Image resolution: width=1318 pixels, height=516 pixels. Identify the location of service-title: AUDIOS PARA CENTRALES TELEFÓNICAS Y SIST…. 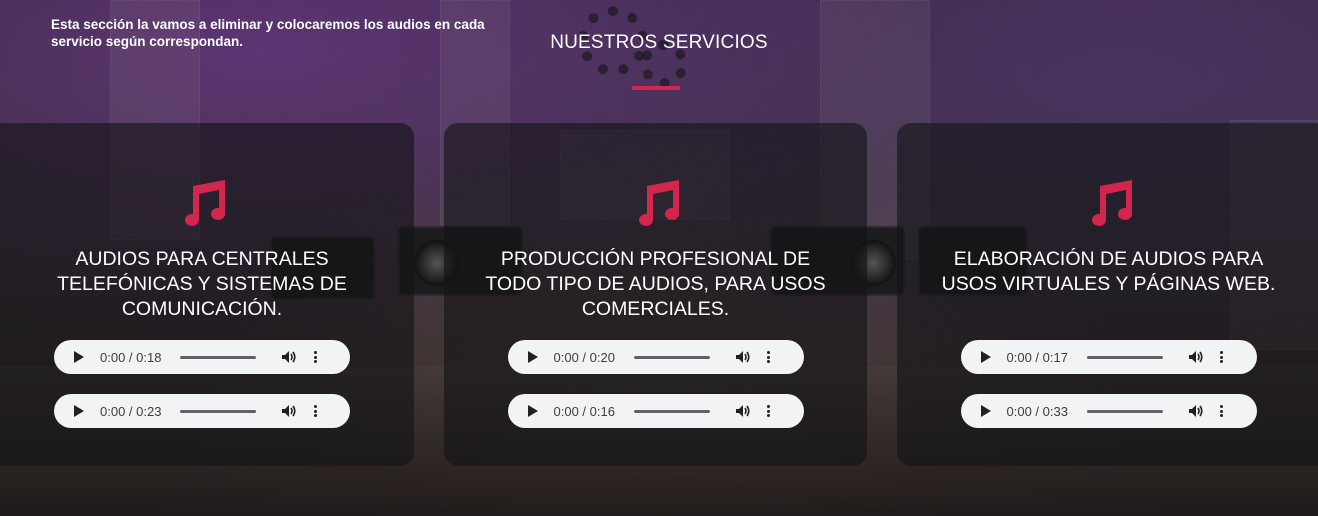
(202, 284).